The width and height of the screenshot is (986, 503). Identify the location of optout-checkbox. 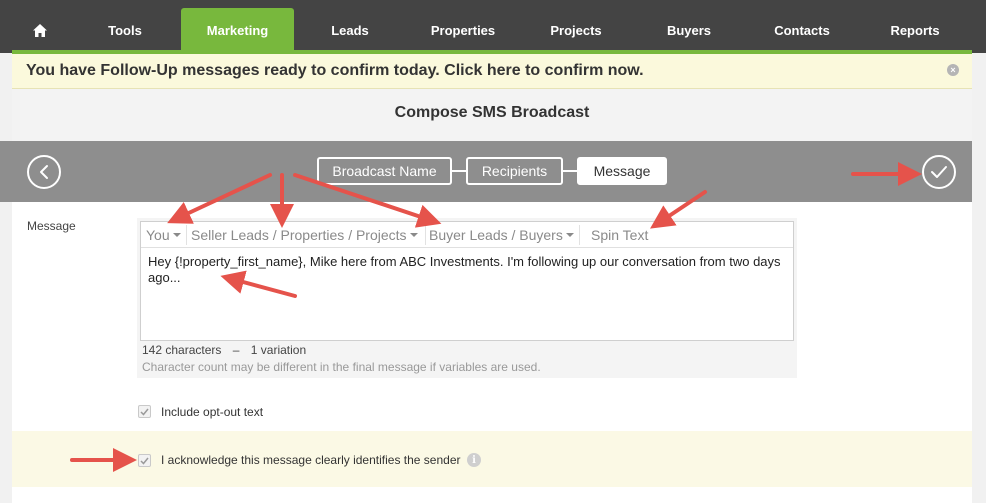
(144, 411).